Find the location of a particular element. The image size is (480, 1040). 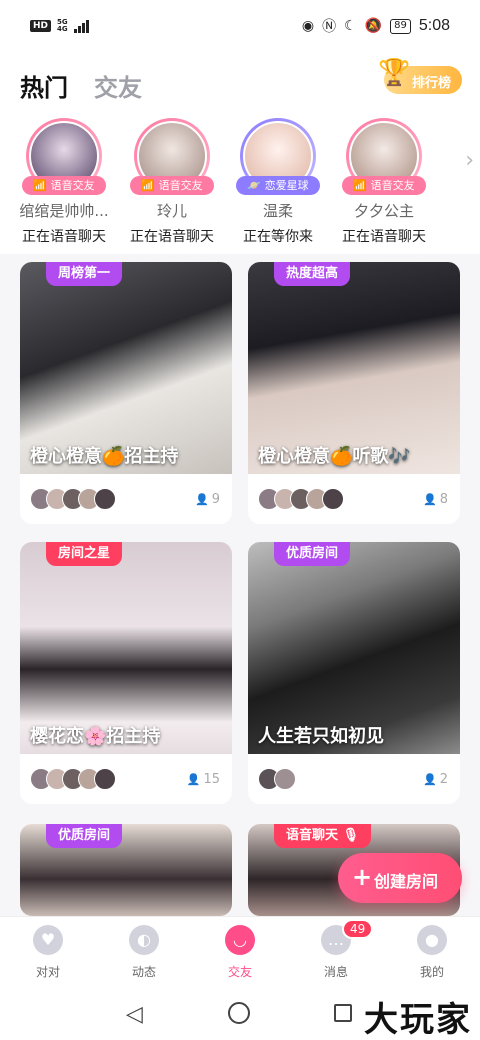

member-count-value: 8 is located at coordinates (443, 499).